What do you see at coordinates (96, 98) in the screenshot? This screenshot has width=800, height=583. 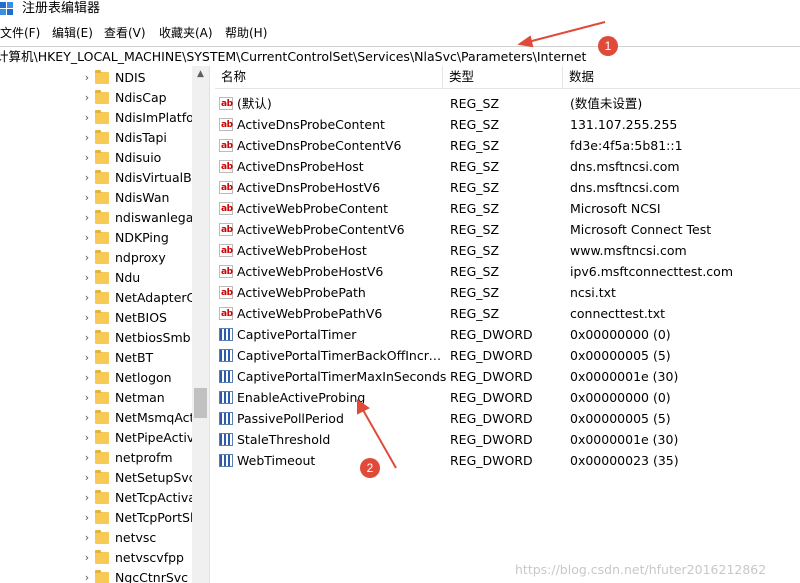 I see `tree-item: › NdisCap` at bounding box center [96, 98].